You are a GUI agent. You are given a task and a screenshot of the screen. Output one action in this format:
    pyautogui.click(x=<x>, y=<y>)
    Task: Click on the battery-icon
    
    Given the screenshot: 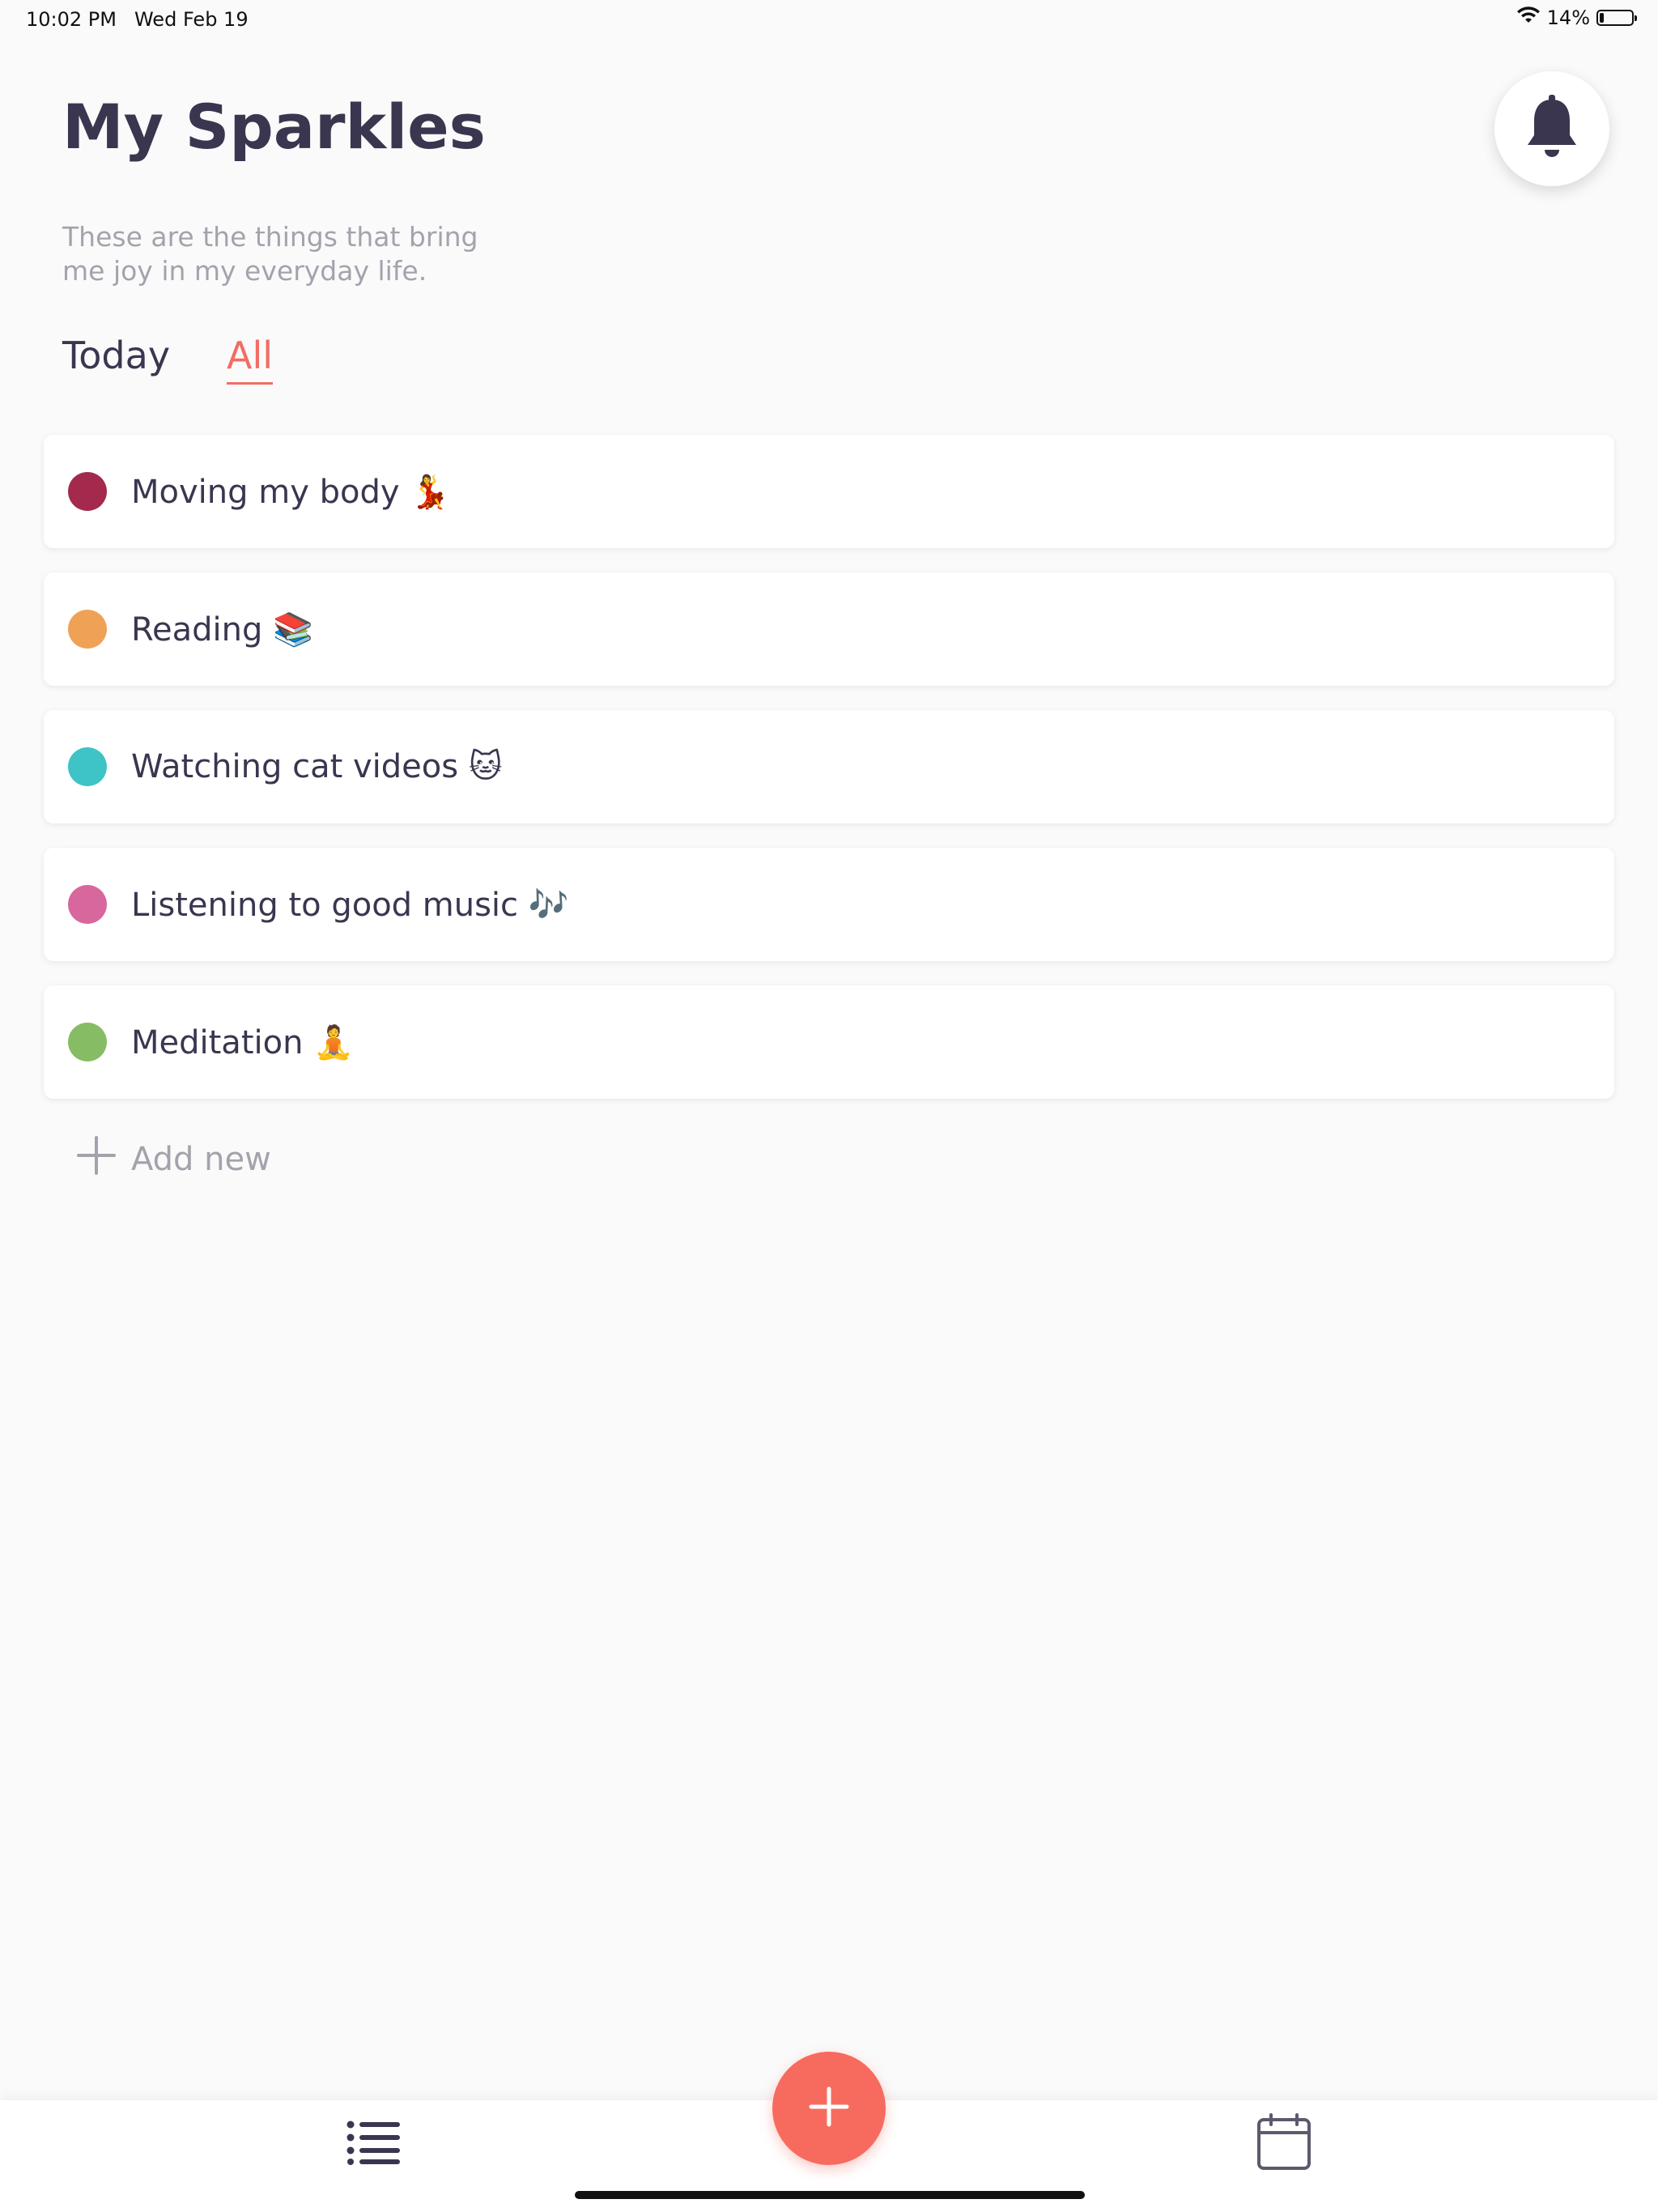 What is the action you would take?
    pyautogui.click(x=1616, y=18)
    